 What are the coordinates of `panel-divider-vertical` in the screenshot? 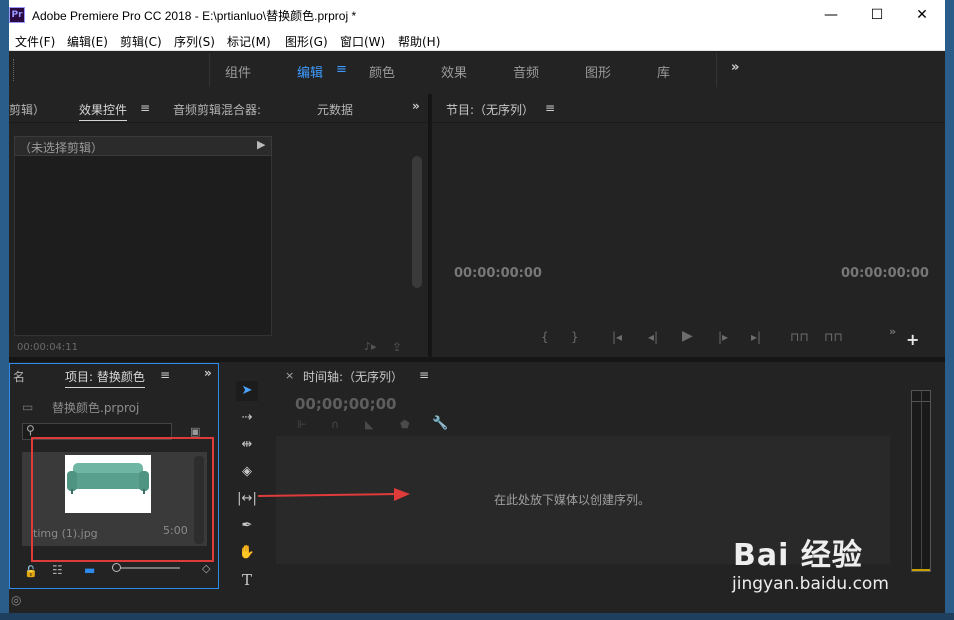 It's located at (430, 225).